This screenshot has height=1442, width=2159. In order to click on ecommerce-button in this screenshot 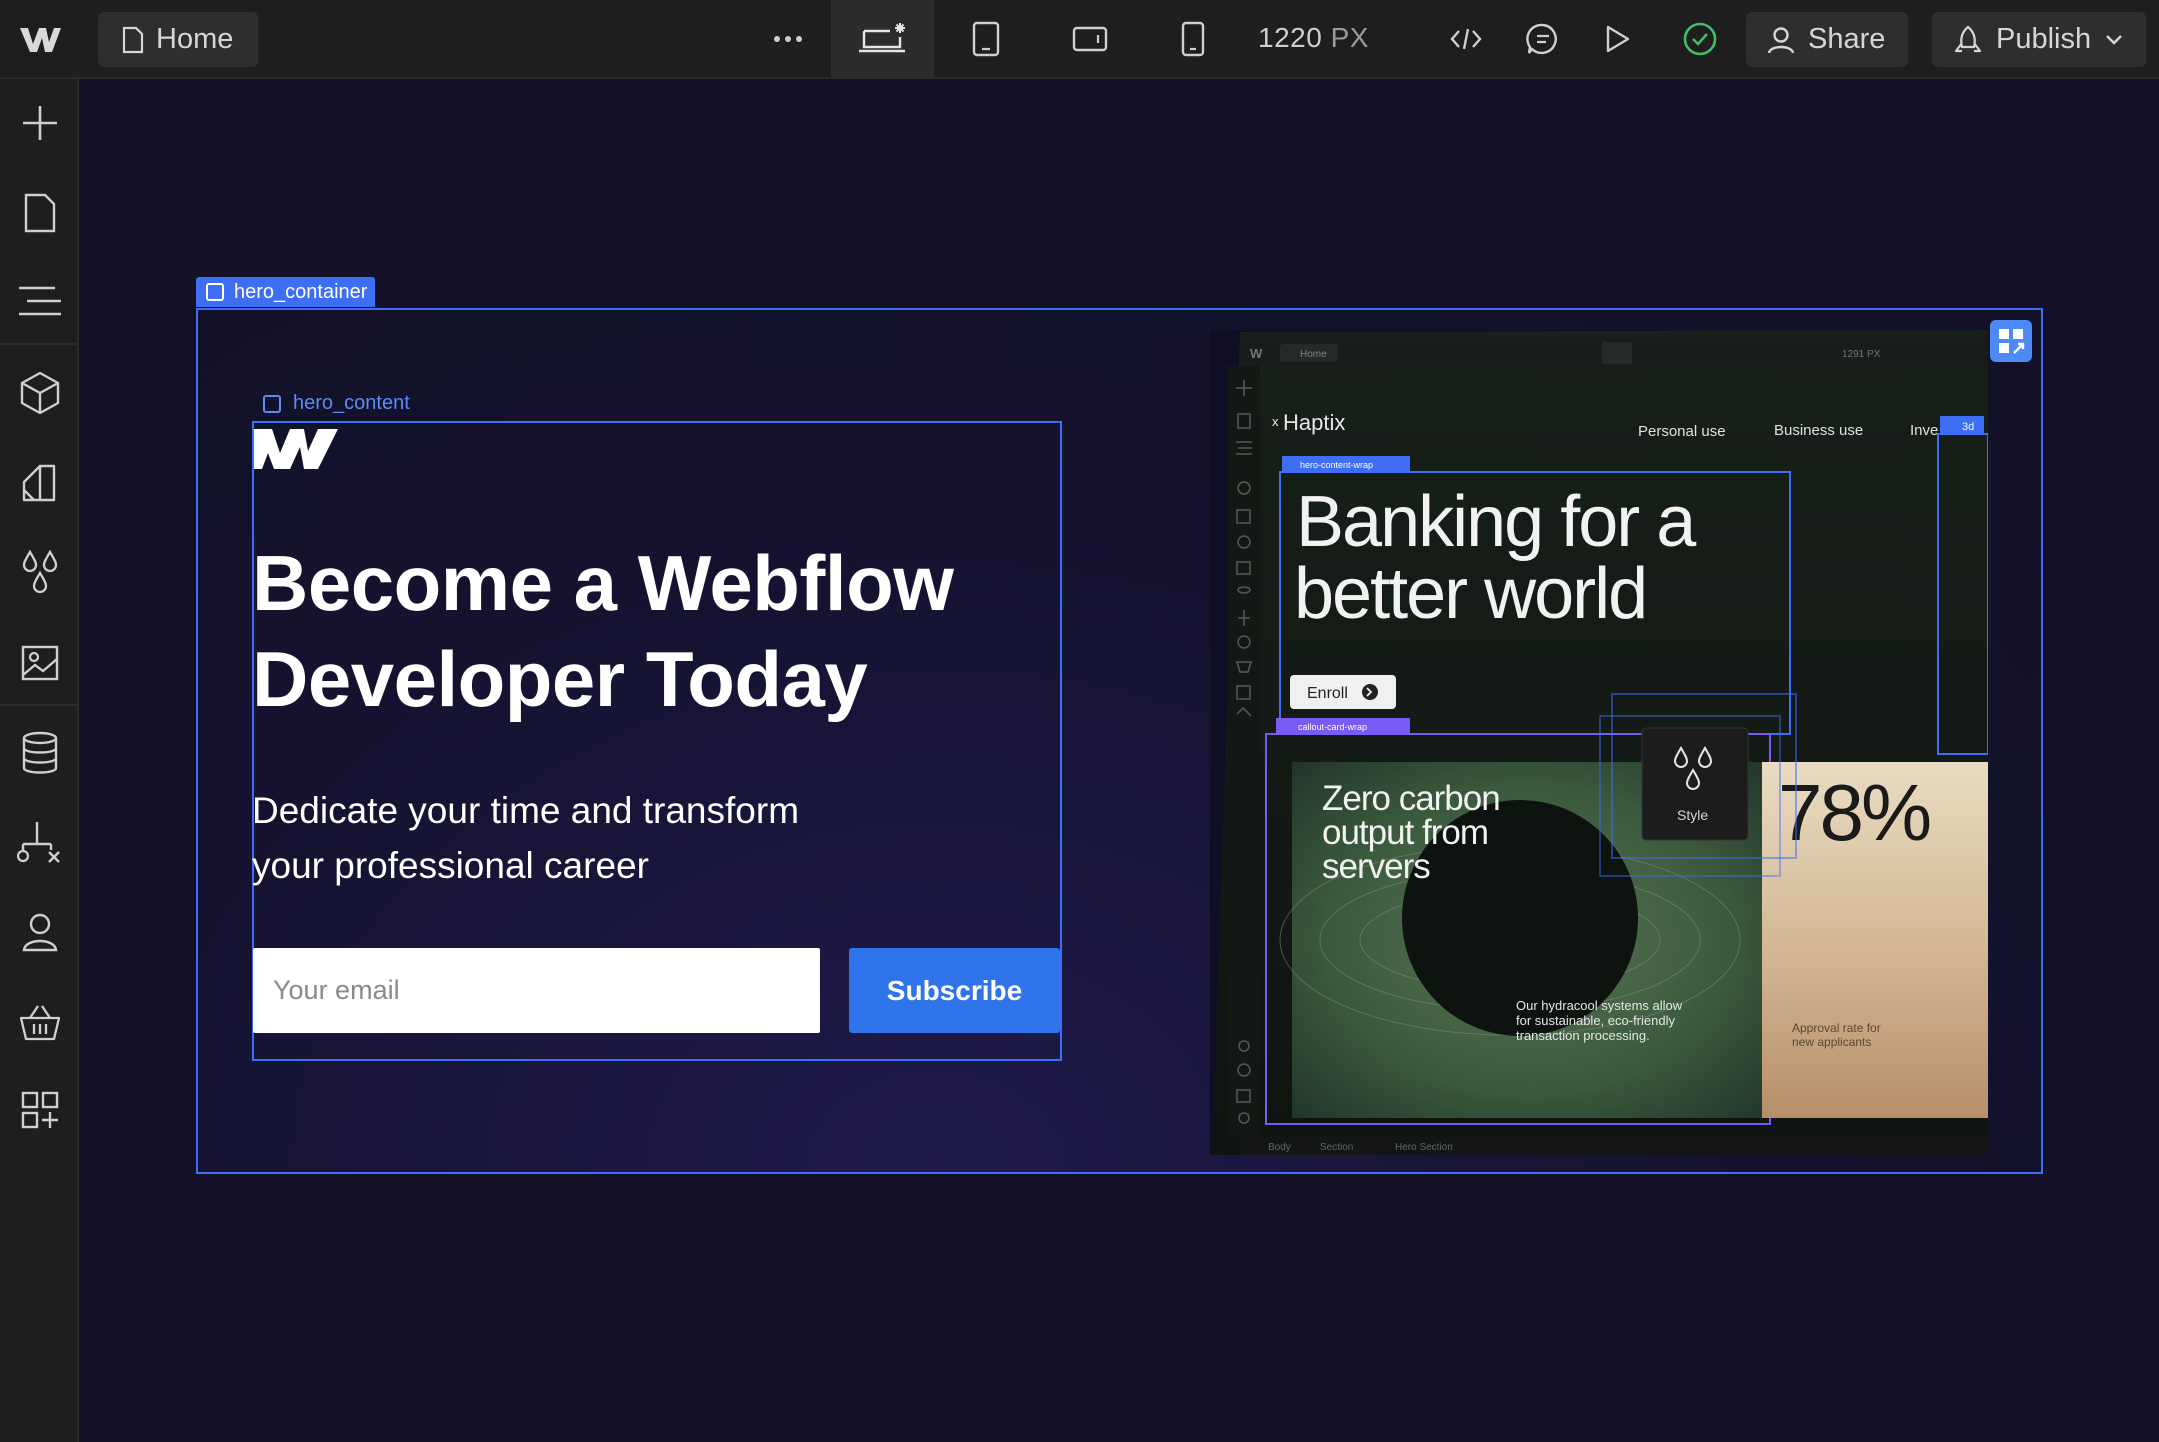, I will do `click(39, 1022)`.